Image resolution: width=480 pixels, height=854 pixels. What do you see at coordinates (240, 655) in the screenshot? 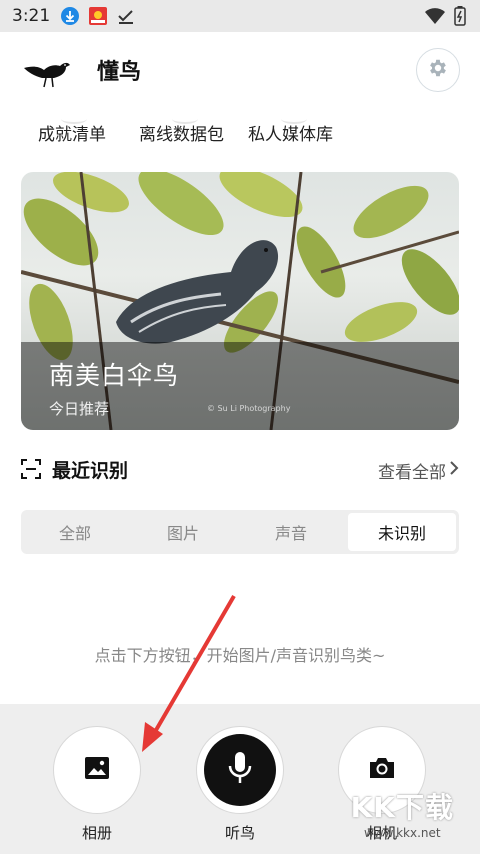
I see `empty-state-hint: 点击下方按钮，开始图片/声音识别鸟类~` at bounding box center [240, 655].